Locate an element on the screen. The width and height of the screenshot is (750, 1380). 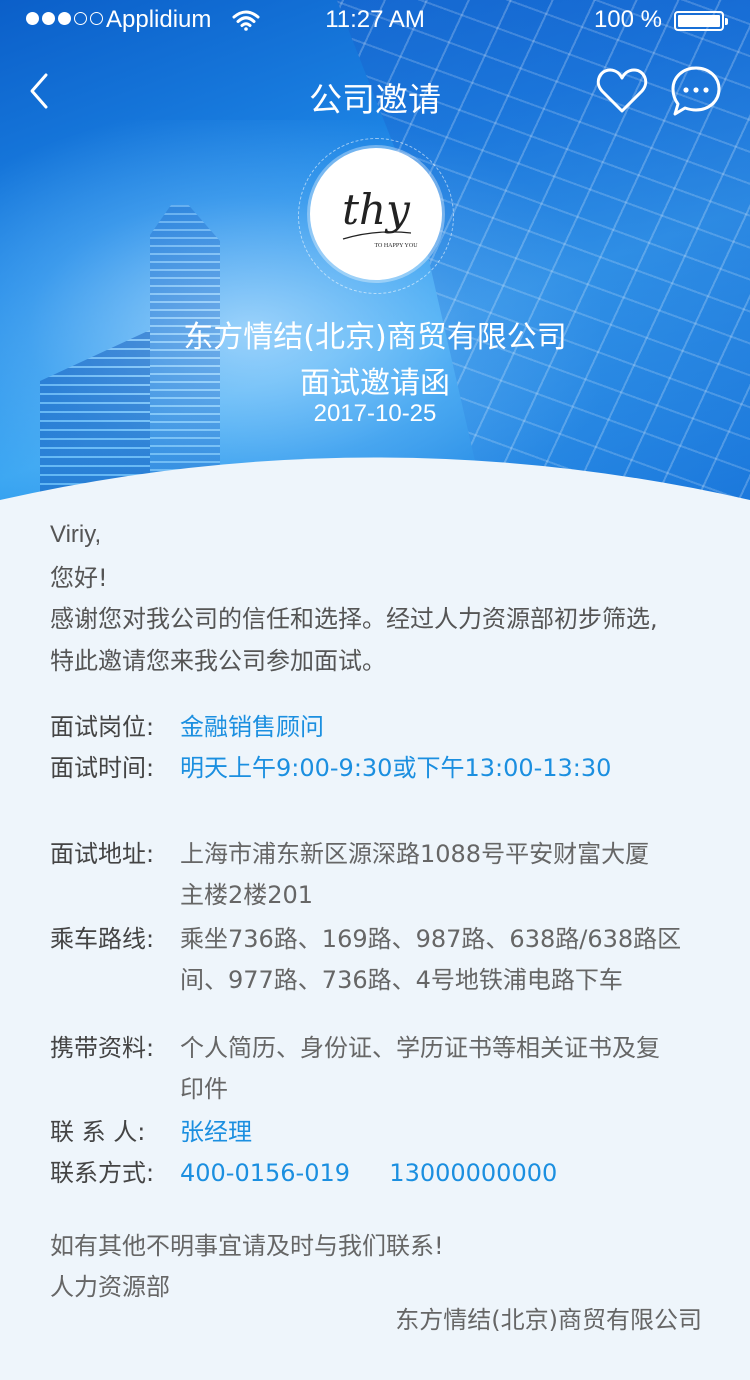
contact-value: 张经理 is located at coordinates (216, 1132).